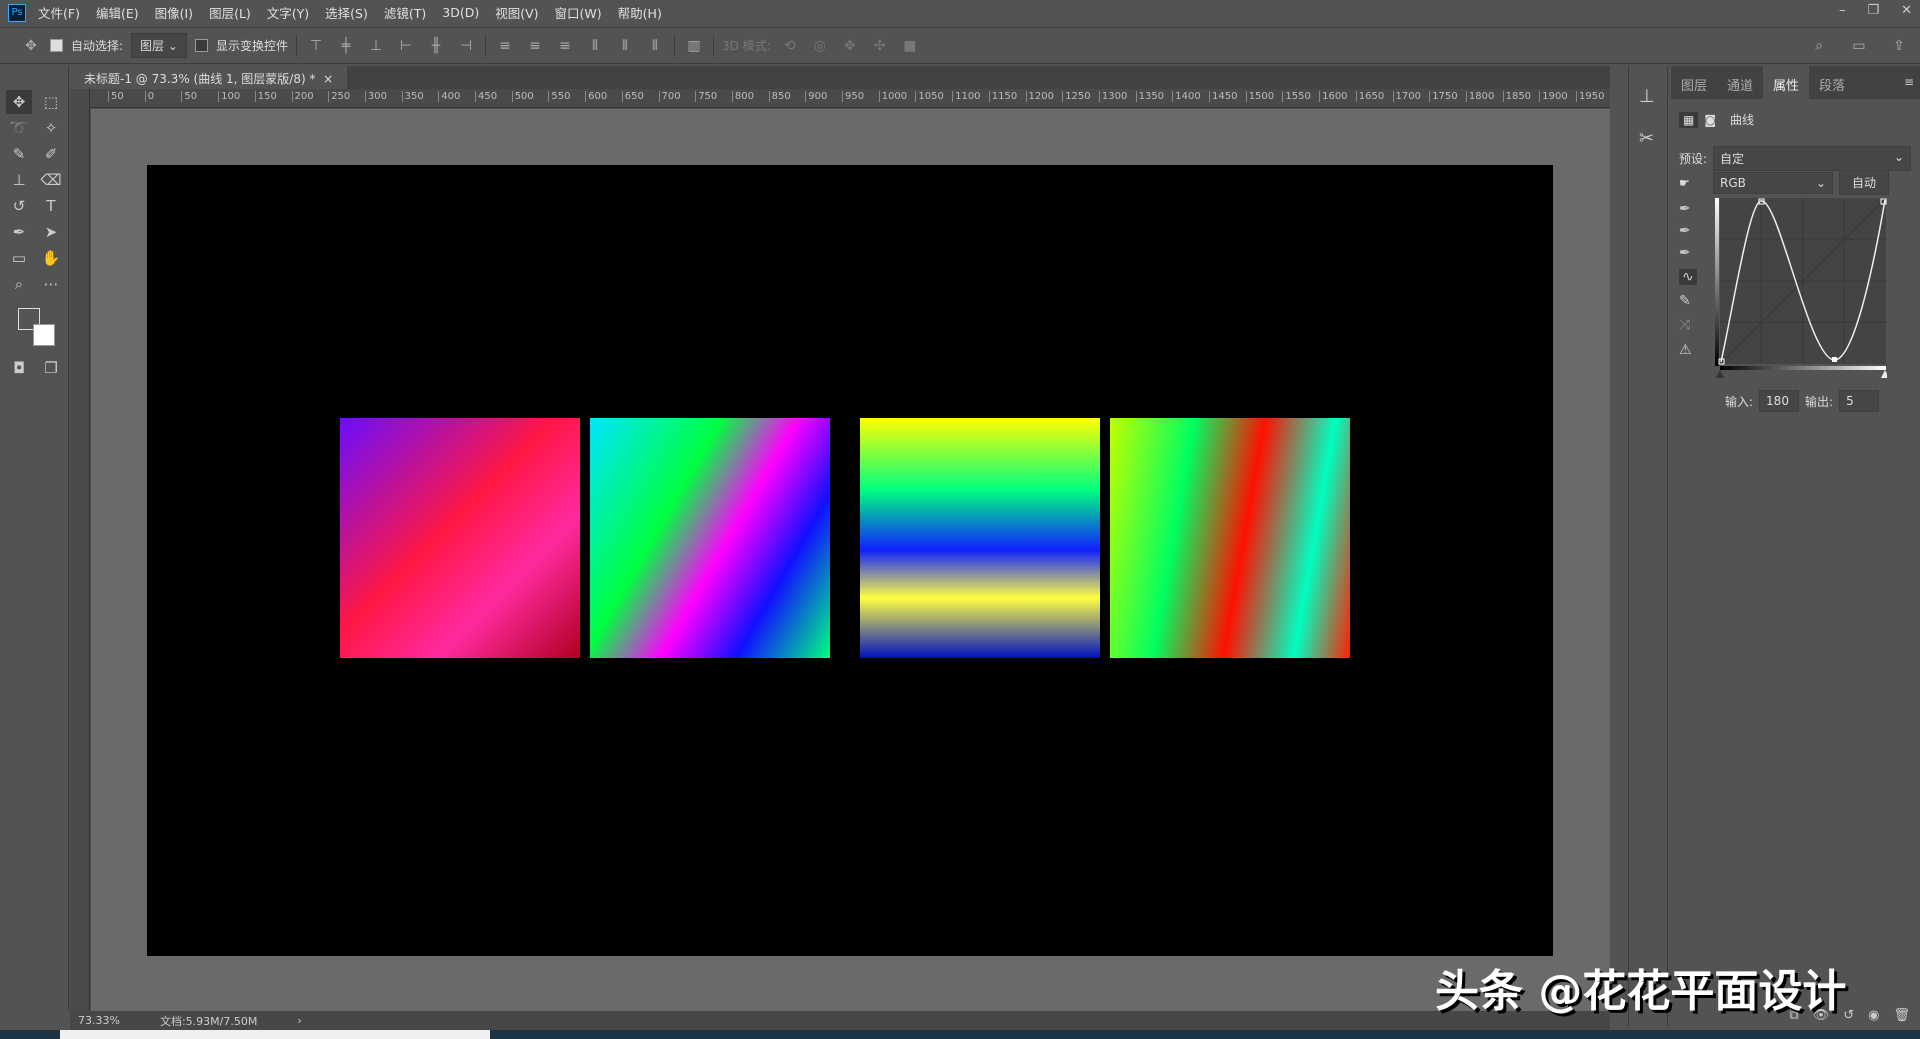  What do you see at coordinates (1688, 277) in the screenshot?
I see `curve-point-tool-icon: ∿` at bounding box center [1688, 277].